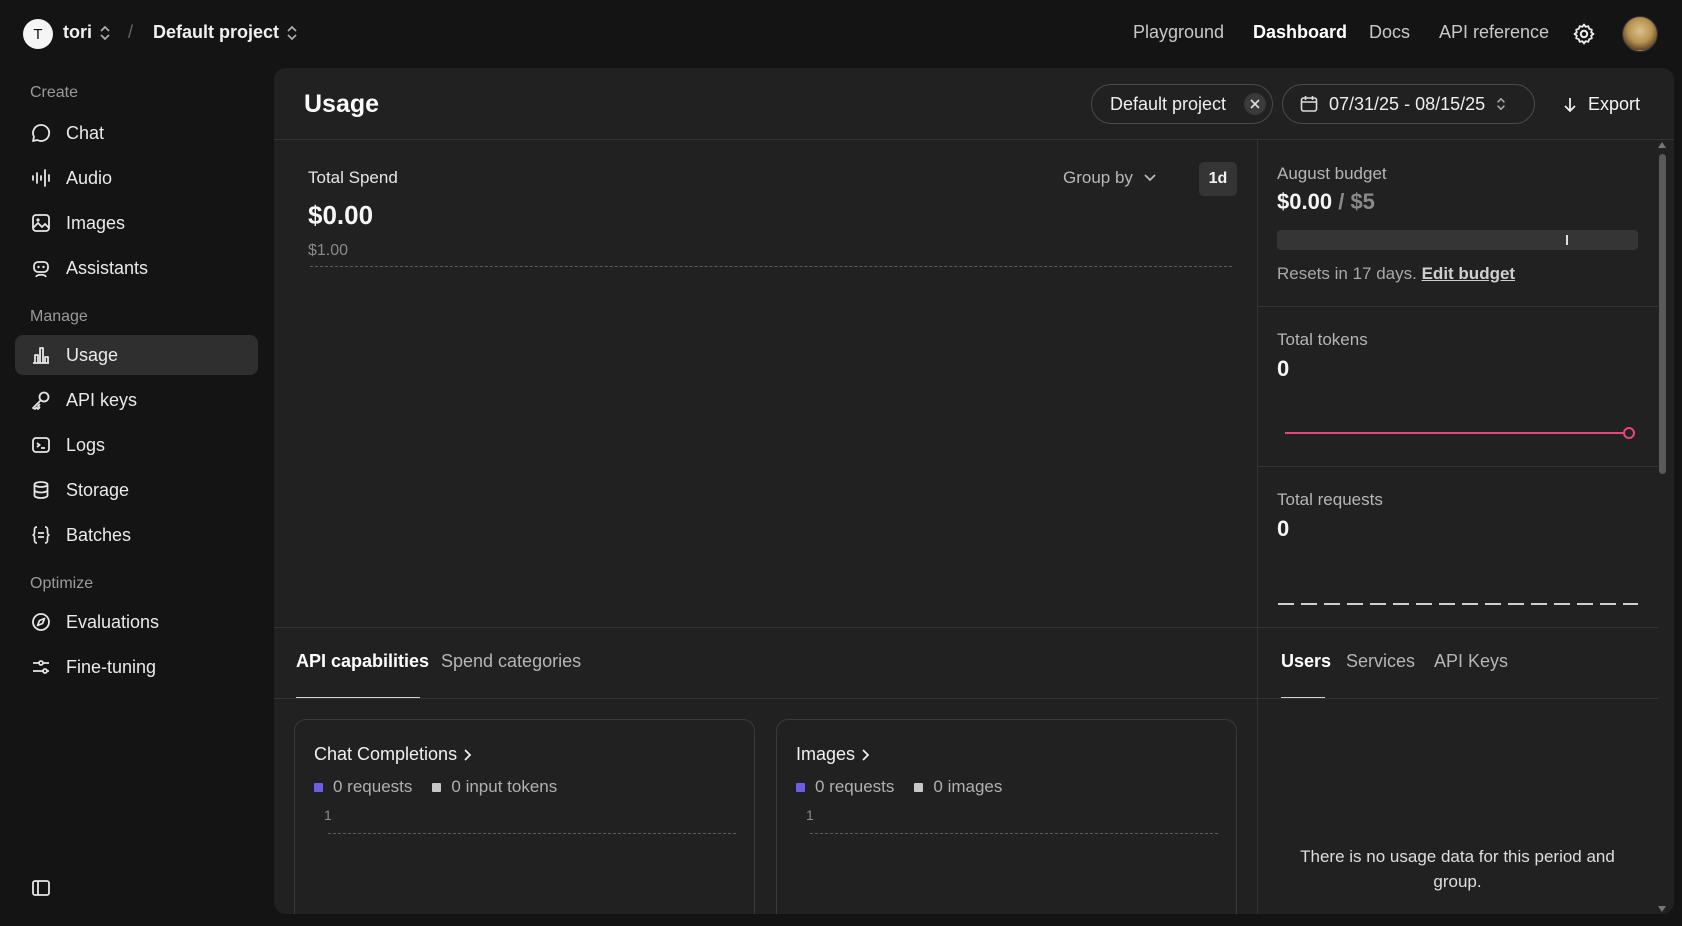 The height and width of the screenshot is (926, 1682). Describe the element at coordinates (1662, 314) in the screenshot. I see `scrollbar-thumb` at that location.